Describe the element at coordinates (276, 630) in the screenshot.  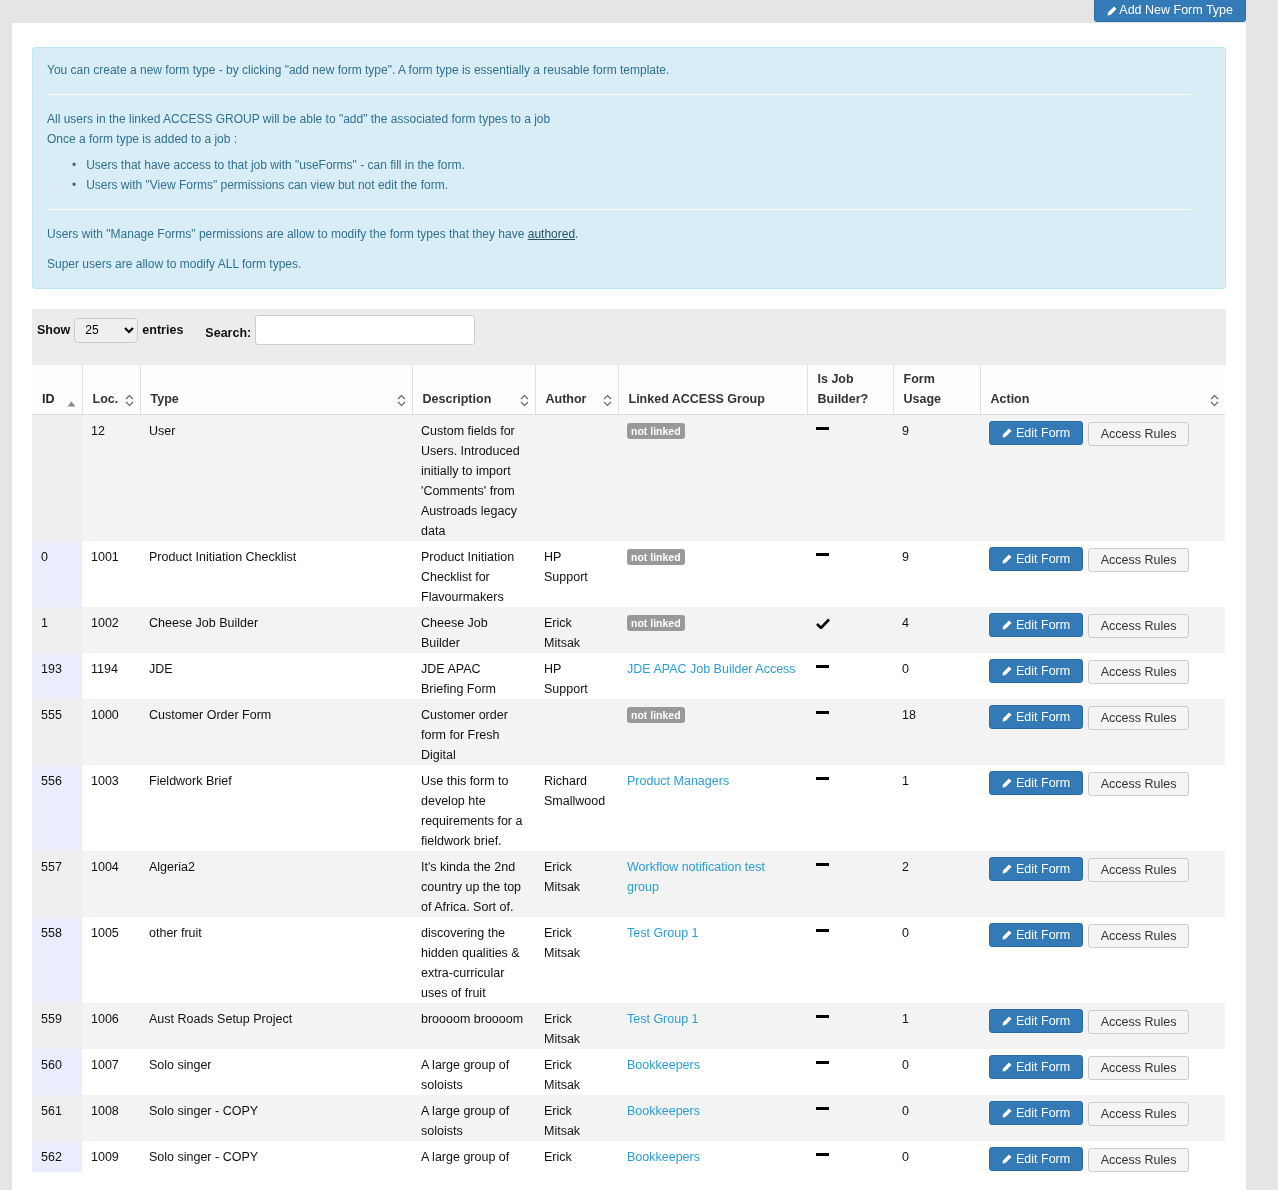
I see `type-cell: Cheese Job Builder` at that location.